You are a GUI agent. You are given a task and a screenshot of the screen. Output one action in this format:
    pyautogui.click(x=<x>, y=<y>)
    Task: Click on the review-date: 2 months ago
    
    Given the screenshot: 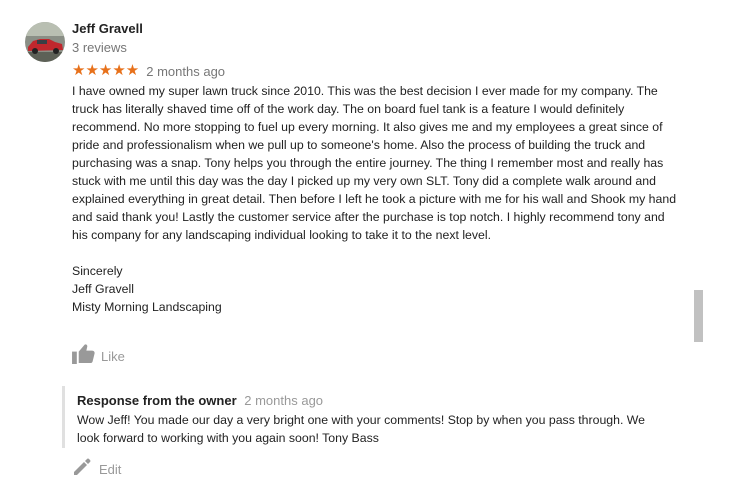 What is the action you would take?
    pyautogui.click(x=186, y=71)
    